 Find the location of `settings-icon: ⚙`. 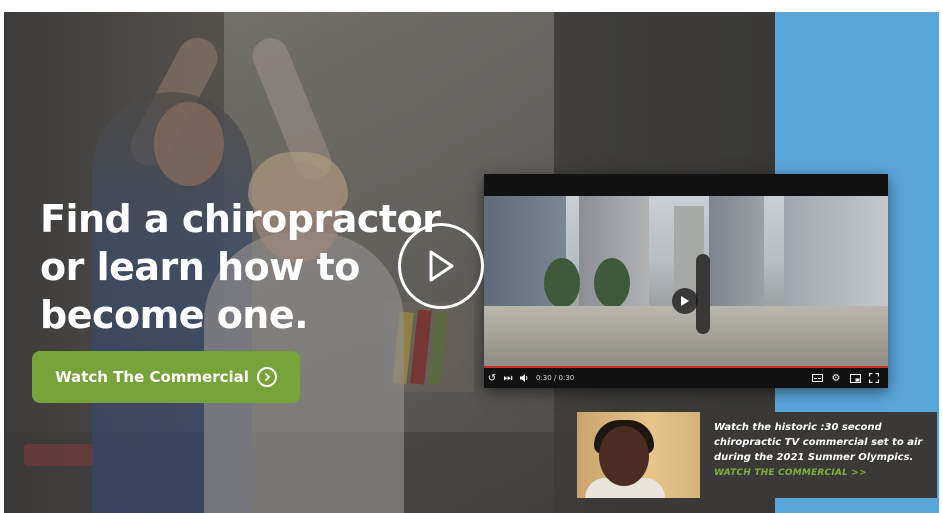

settings-icon: ⚙ is located at coordinates (836, 378).